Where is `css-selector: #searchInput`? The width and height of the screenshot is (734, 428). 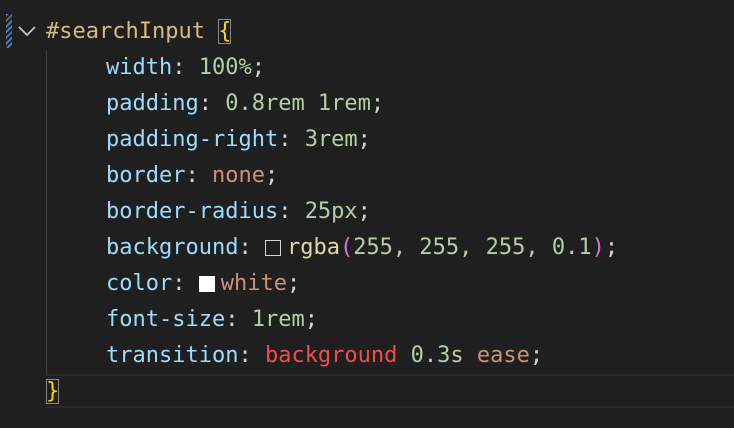 css-selector: #searchInput is located at coordinates (125, 31).